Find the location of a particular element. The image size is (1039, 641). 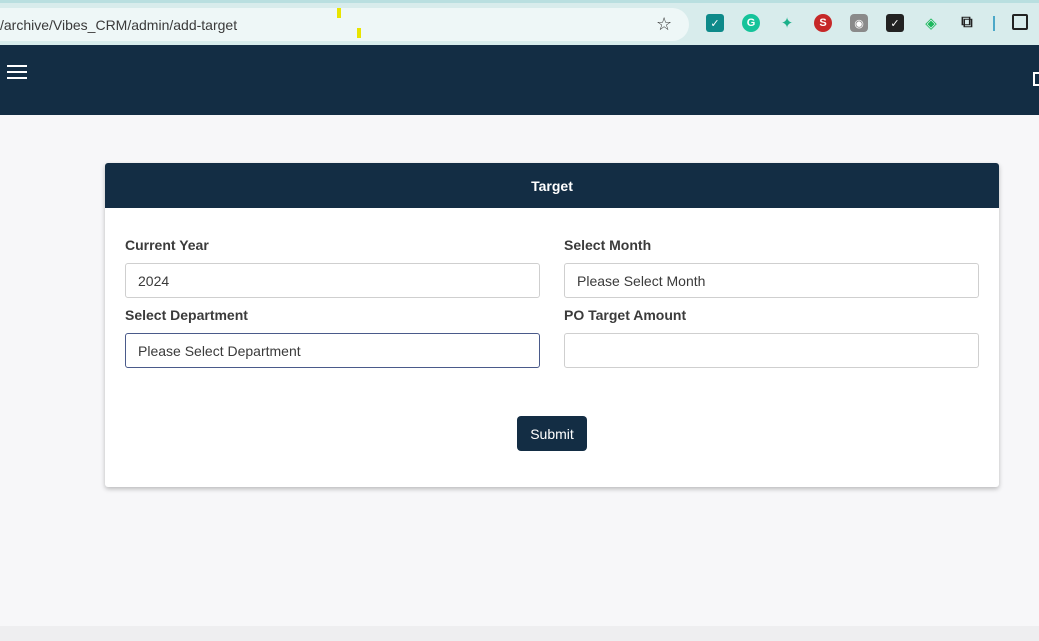

address-url: /archive/Vibes_CRM/admin/add-target is located at coordinates (118, 25).